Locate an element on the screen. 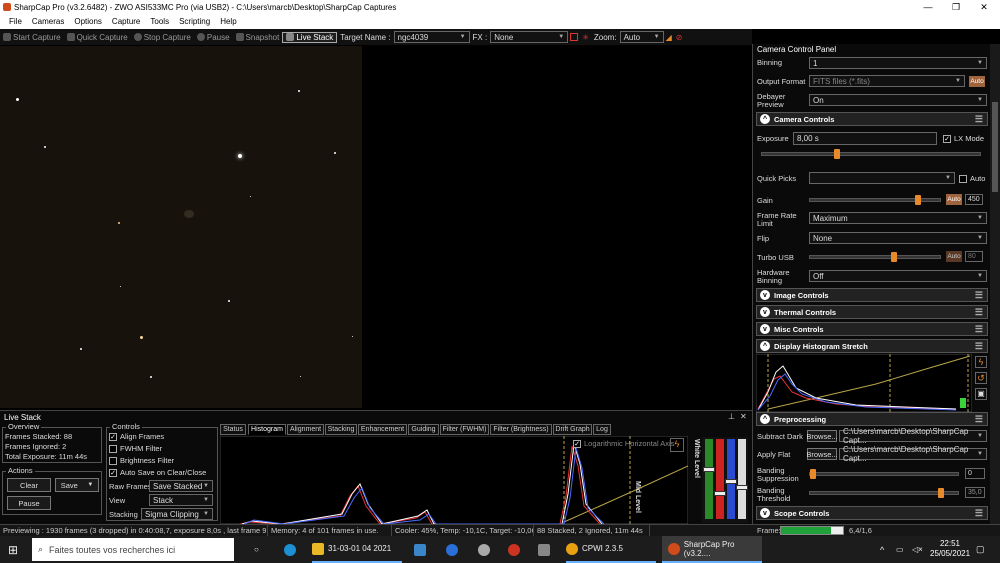 This screenshot has height=563, width=1000. frame-rate-limit-select: Maximum ▼ is located at coordinates (898, 218).